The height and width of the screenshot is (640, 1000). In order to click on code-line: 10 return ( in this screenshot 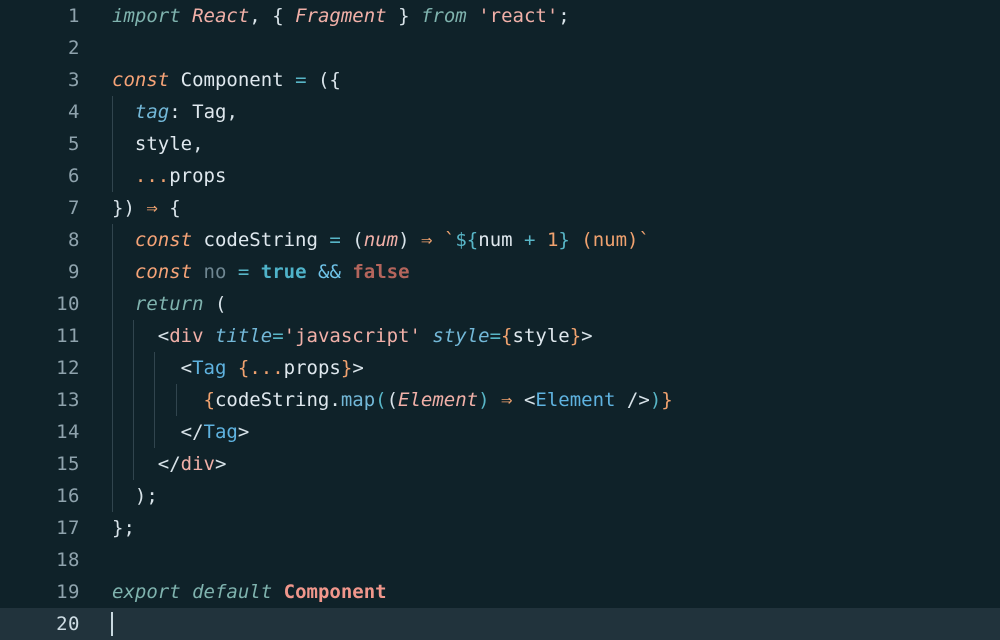, I will do `click(500, 304)`.